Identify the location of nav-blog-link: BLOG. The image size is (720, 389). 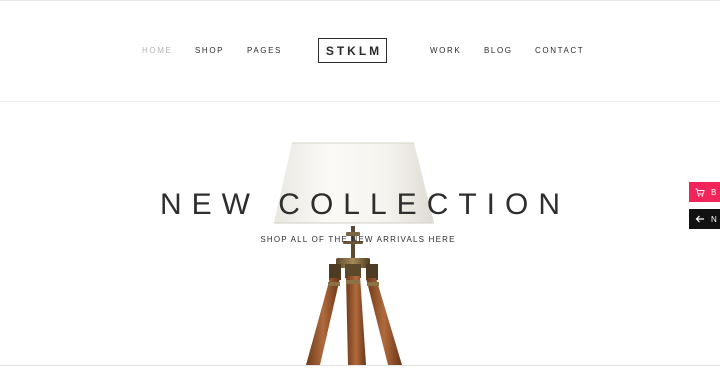
(498, 51).